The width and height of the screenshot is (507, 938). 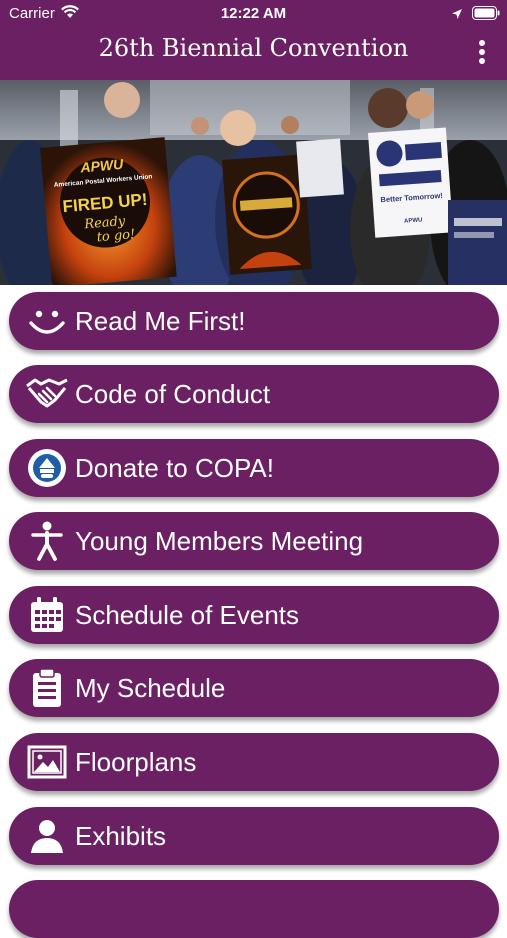 What do you see at coordinates (482, 54) in the screenshot?
I see `more-options-icon` at bounding box center [482, 54].